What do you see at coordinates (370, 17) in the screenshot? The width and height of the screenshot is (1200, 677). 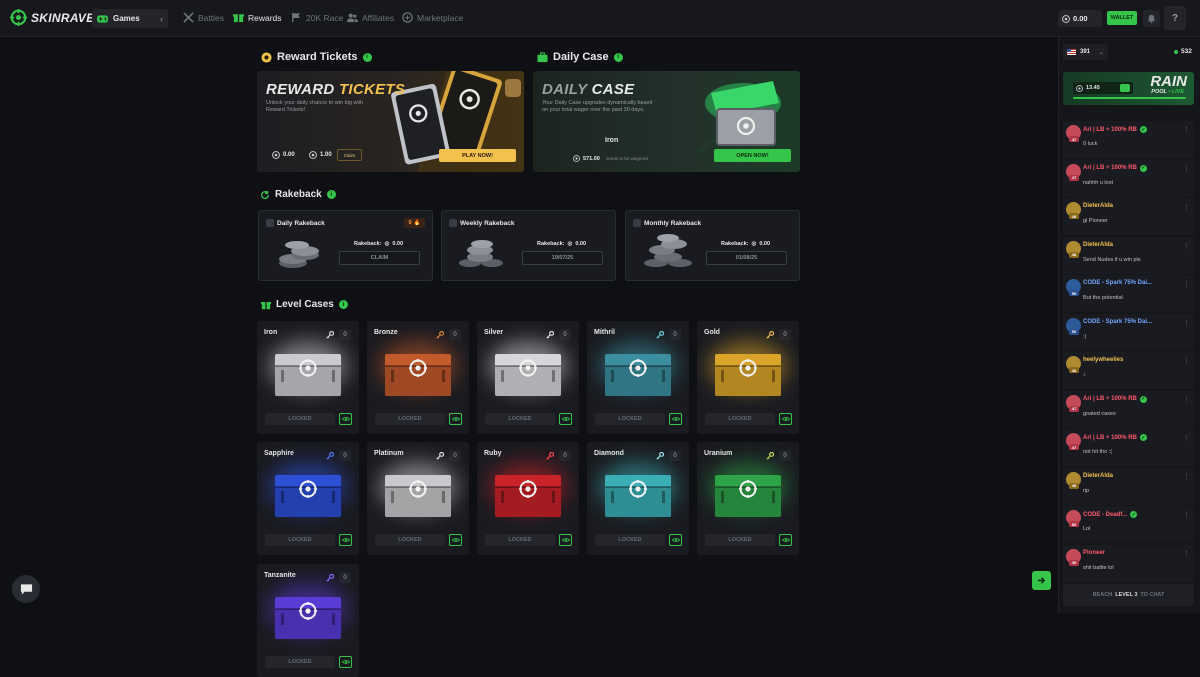 I see `nav-affiliates: Affiliates` at bounding box center [370, 17].